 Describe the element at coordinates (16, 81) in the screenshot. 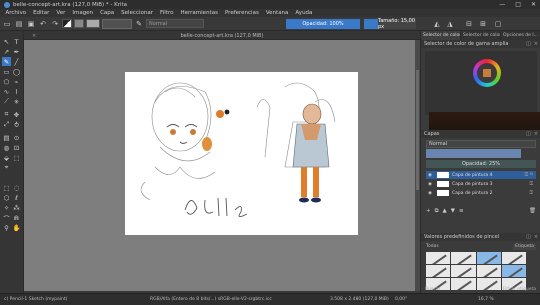

I see `polyline-tool-icon: ⌁` at that location.